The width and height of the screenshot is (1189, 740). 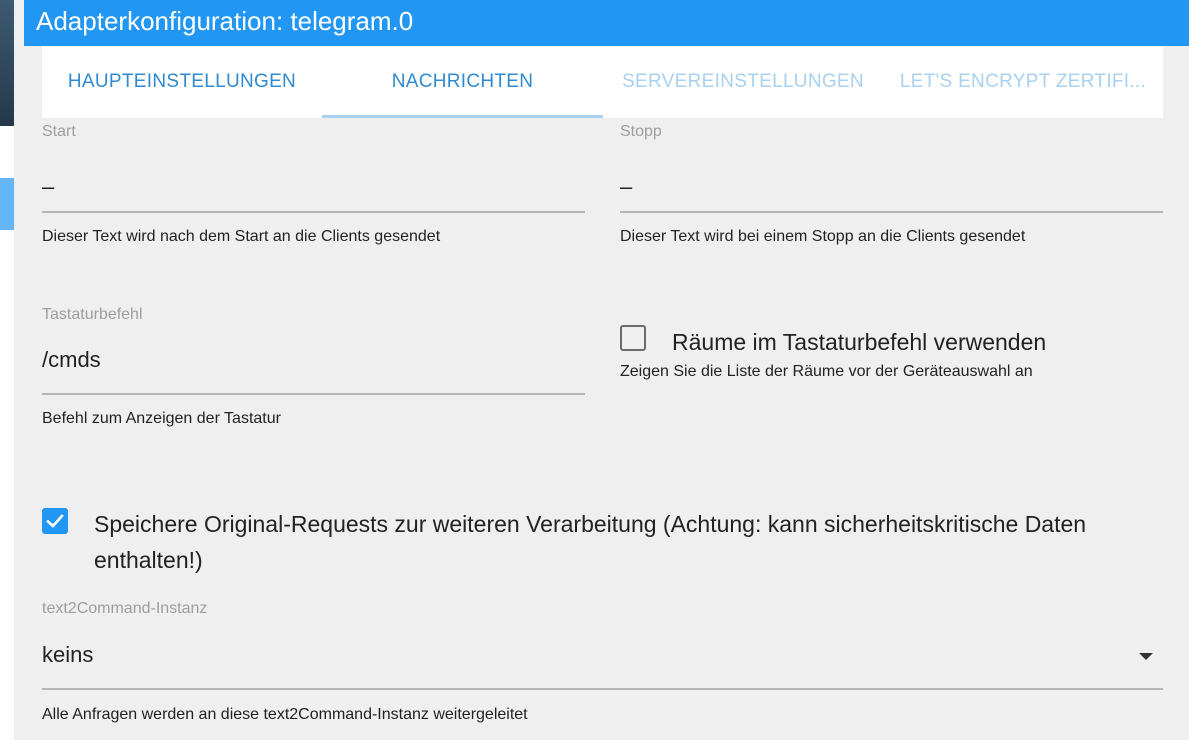 I want to click on dialog-title: Adapterkonfiguration: telegram.0, so click(x=606, y=23).